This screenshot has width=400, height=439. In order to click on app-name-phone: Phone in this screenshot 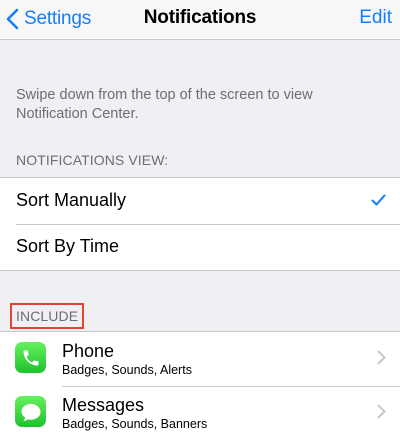, I will do `click(88, 351)`.